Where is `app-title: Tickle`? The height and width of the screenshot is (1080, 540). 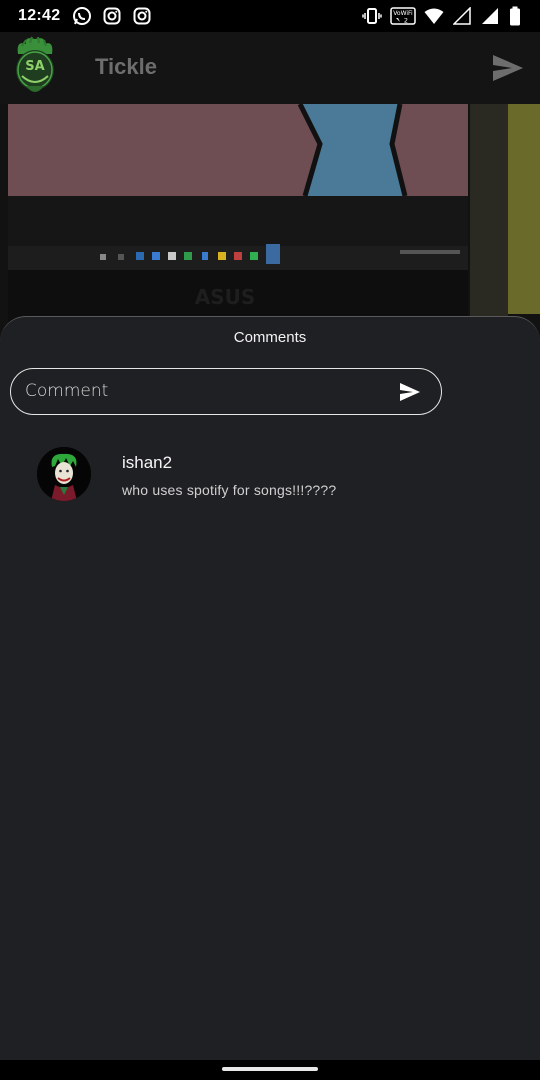
app-title: Tickle is located at coordinates (126, 66).